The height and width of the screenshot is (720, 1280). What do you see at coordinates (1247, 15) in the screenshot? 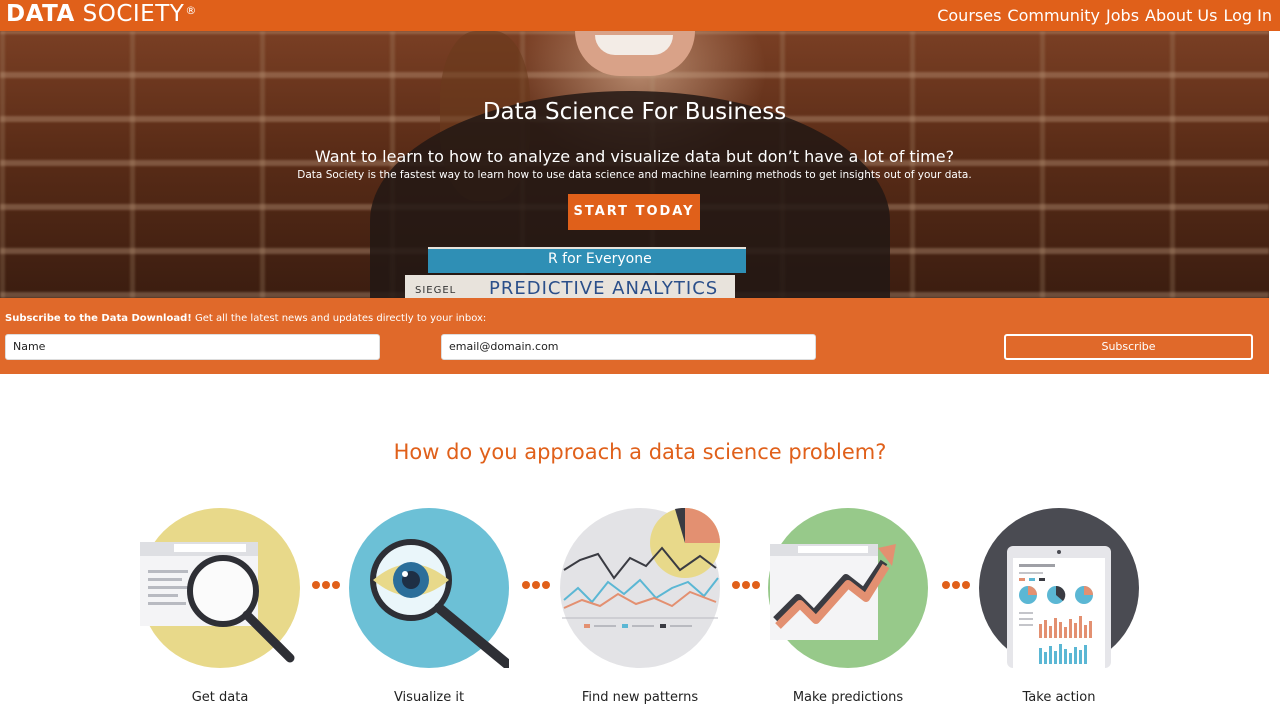
I see `nav-log-in-link: Log In` at bounding box center [1247, 15].